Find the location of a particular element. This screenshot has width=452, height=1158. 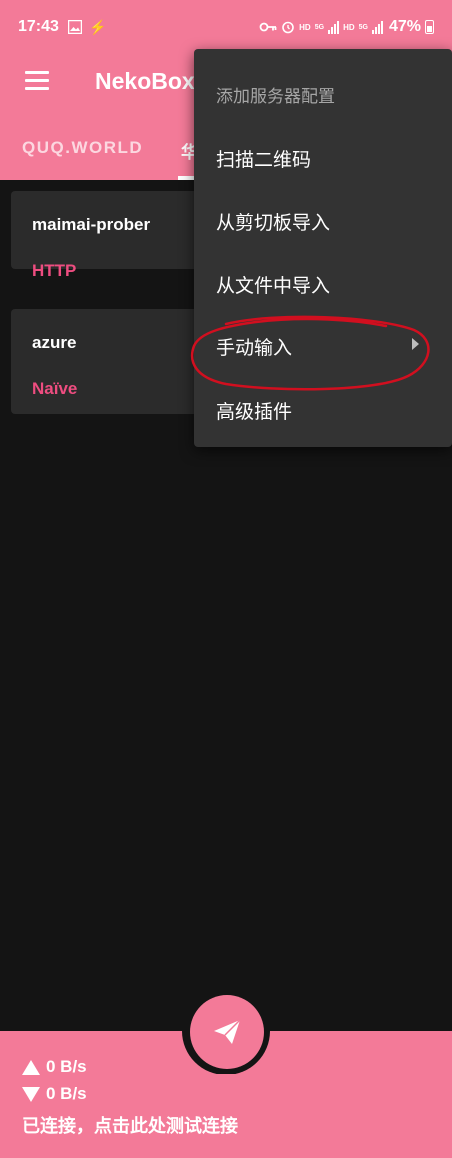

server-type: HTTP is located at coordinates (54, 270).